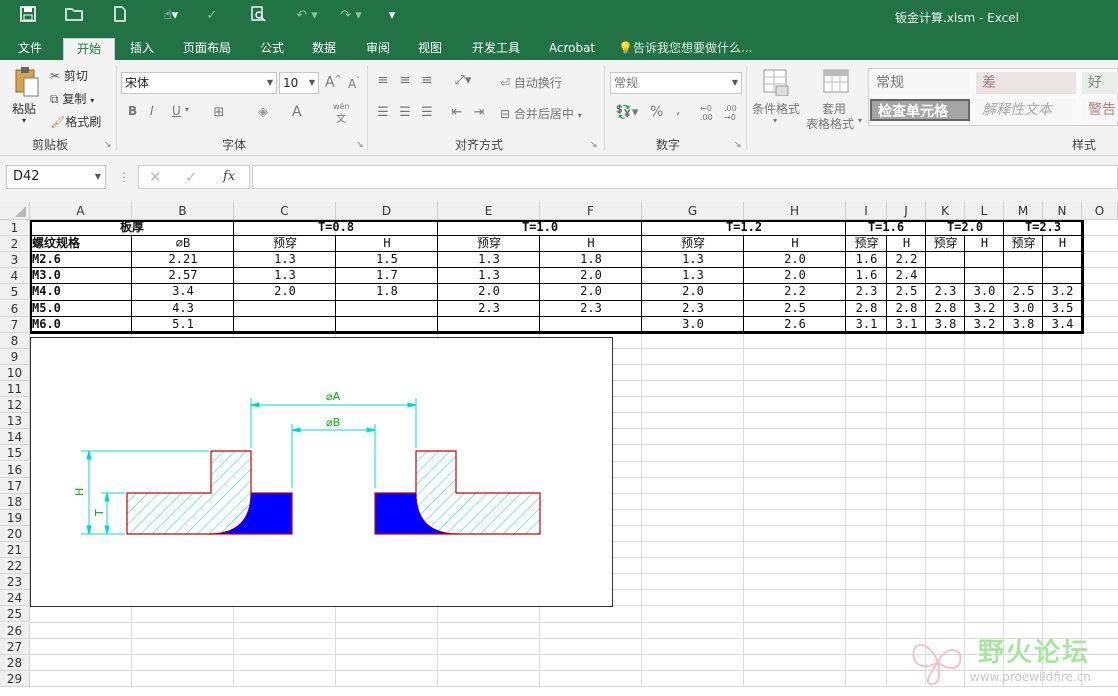  What do you see at coordinates (15, 598) in the screenshot?
I see `row-header-24: 24` at bounding box center [15, 598].